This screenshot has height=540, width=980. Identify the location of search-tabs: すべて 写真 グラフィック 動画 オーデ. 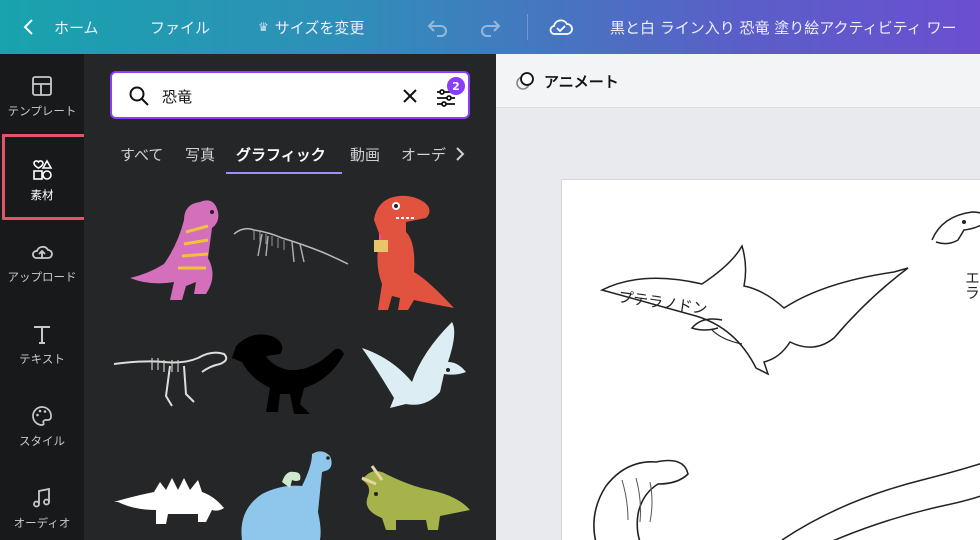
(295, 154).